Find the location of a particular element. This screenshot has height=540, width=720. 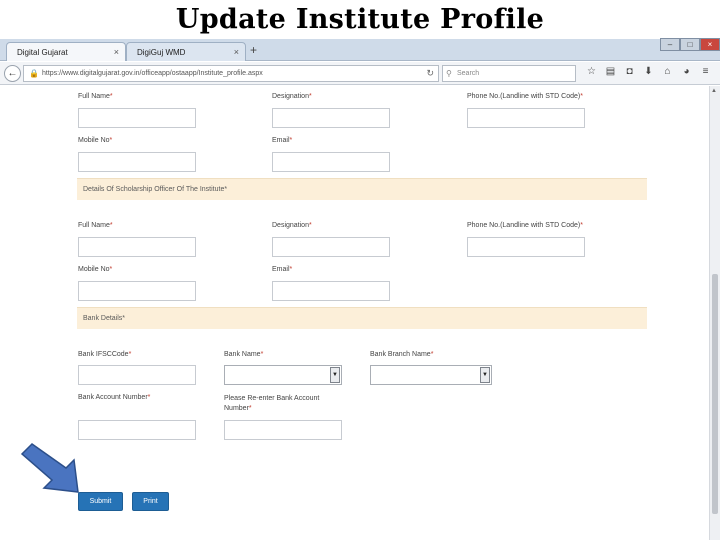

pocket-icon: ◘ is located at coordinates (629, 73).